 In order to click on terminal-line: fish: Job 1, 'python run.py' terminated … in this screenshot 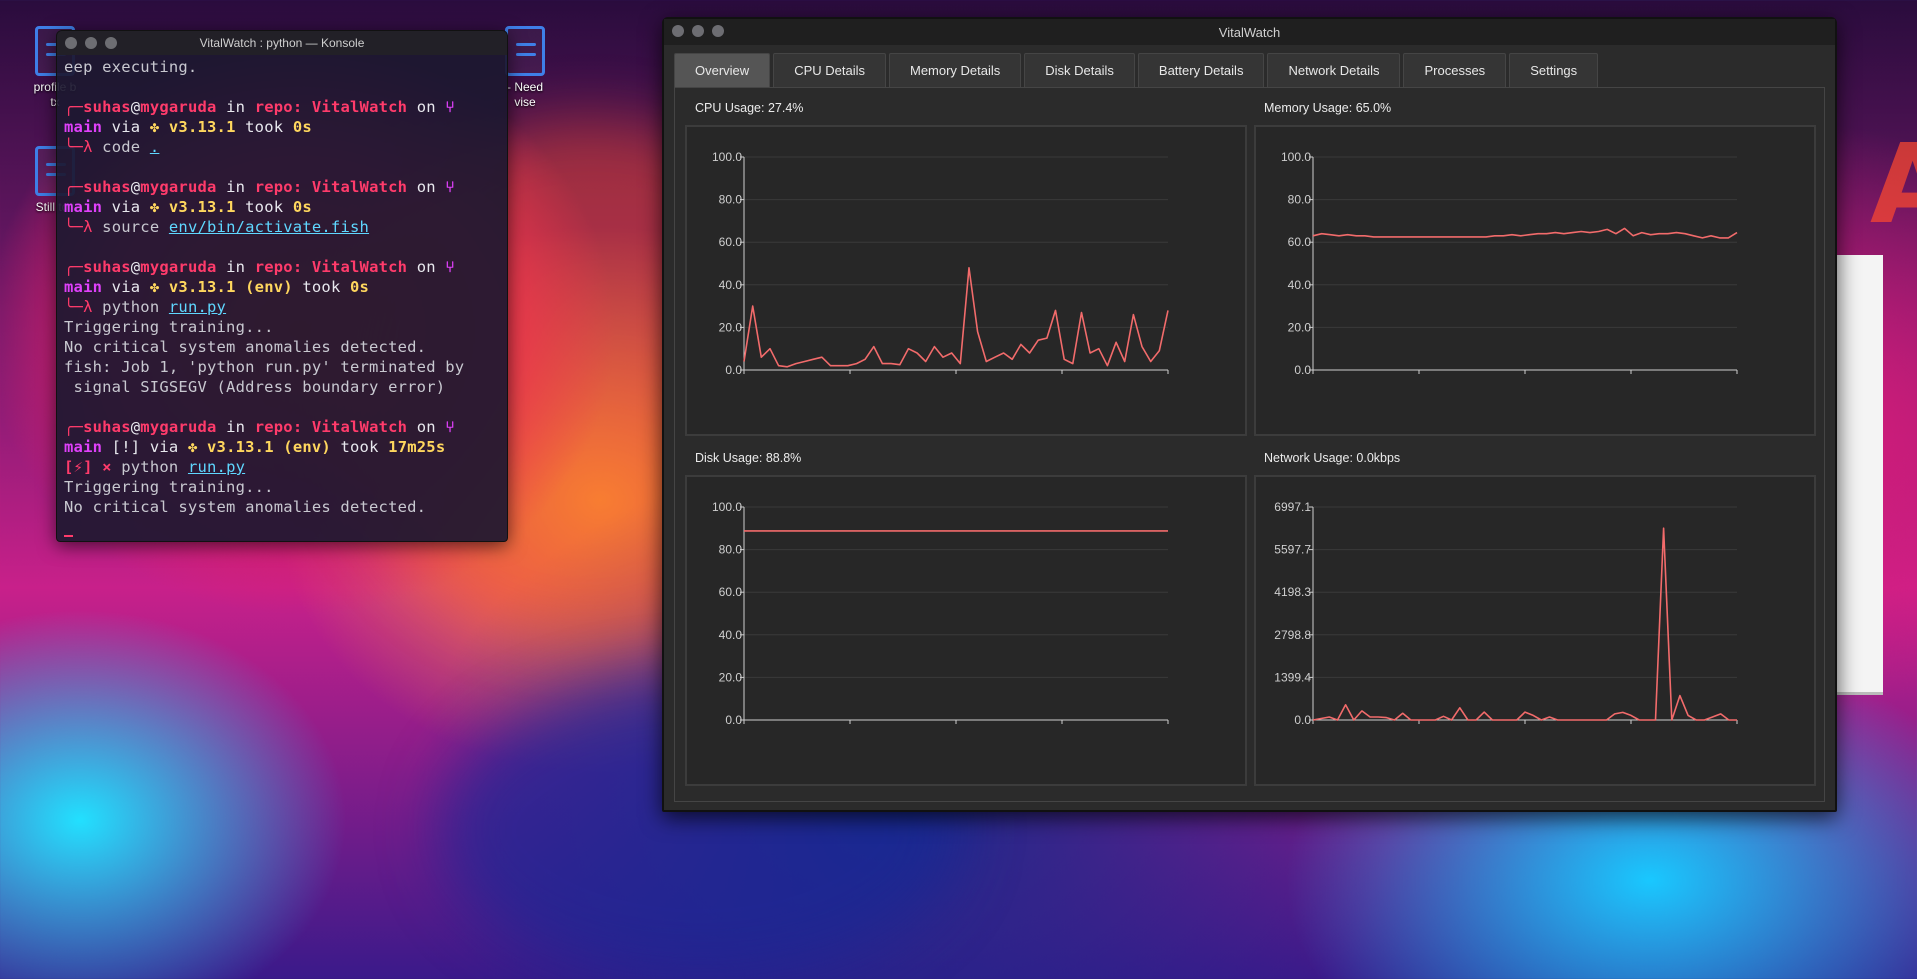, I will do `click(285, 367)`.